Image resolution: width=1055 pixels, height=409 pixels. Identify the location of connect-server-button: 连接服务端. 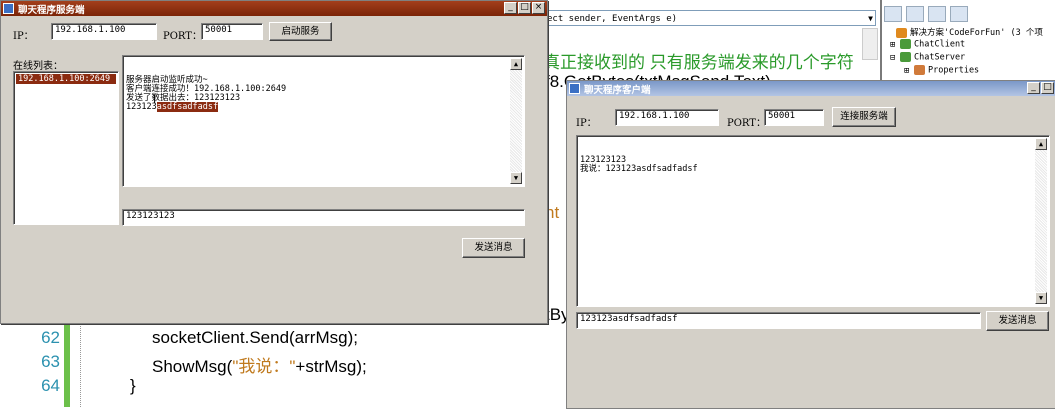
(864, 117).